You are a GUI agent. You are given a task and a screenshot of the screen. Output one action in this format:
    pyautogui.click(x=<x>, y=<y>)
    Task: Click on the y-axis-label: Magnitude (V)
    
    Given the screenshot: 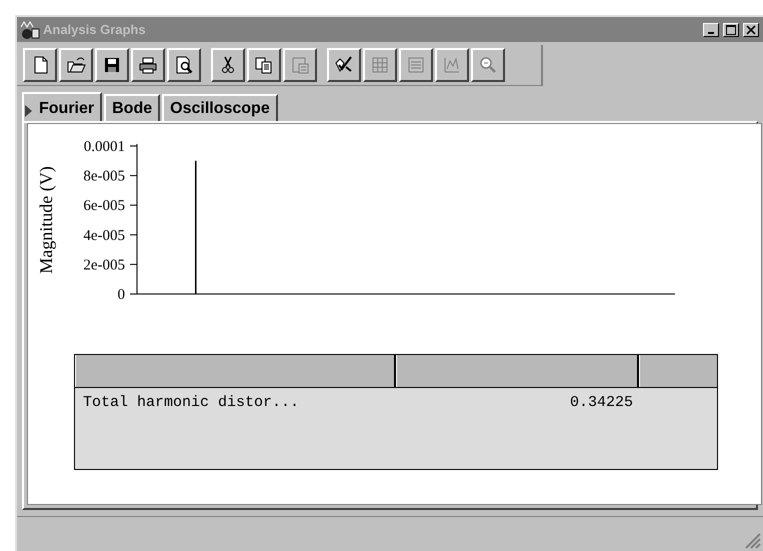 What is the action you would take?
    pyautogui.click(x=46, y=220)
    